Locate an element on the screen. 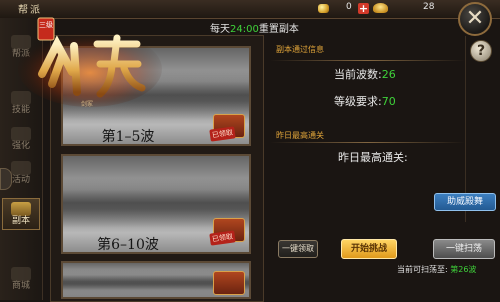 The image size is (500, 302). gold-ingot-icon is located at coordinates (380, 8).